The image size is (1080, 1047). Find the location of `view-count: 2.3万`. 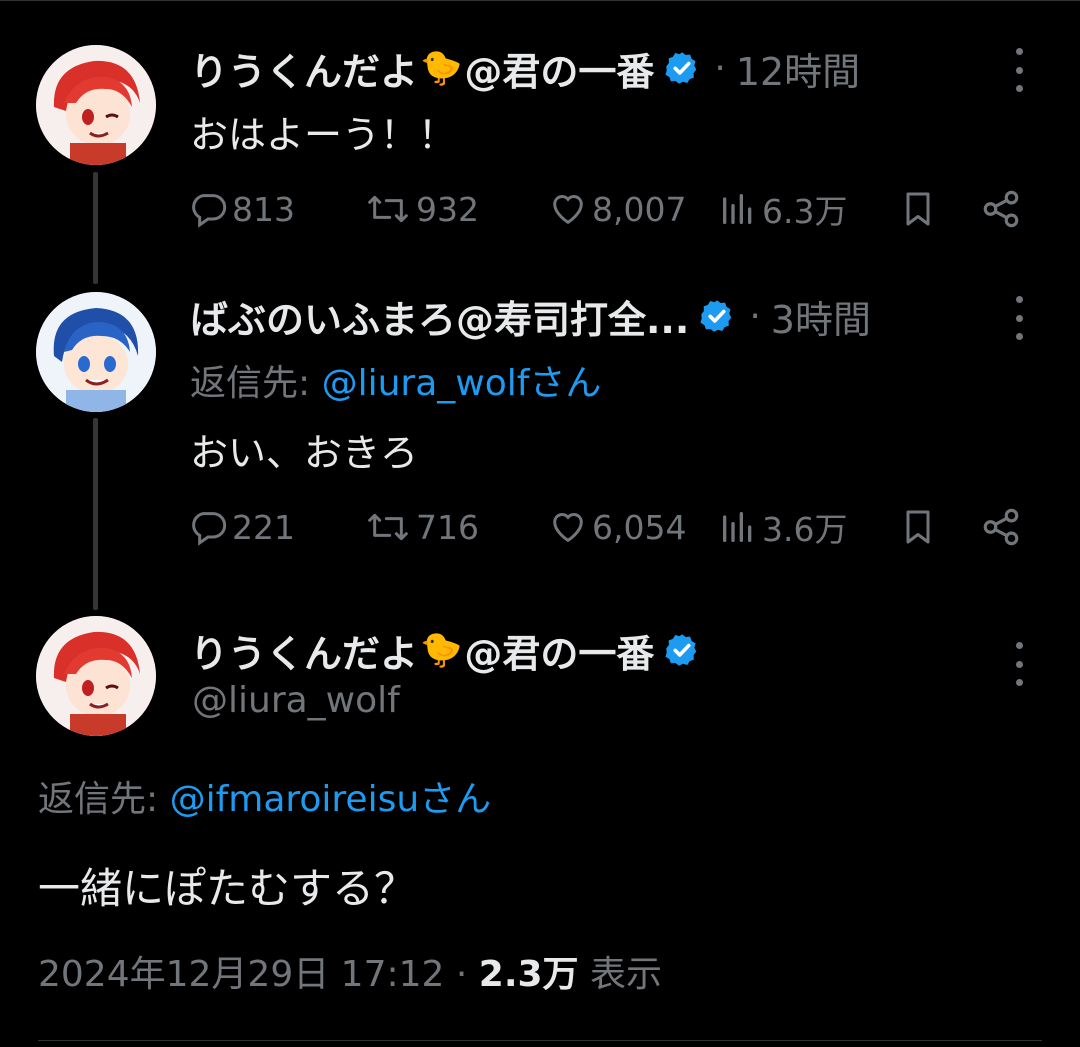

view-count: 2.3万 is located at coordinates (528, 974).